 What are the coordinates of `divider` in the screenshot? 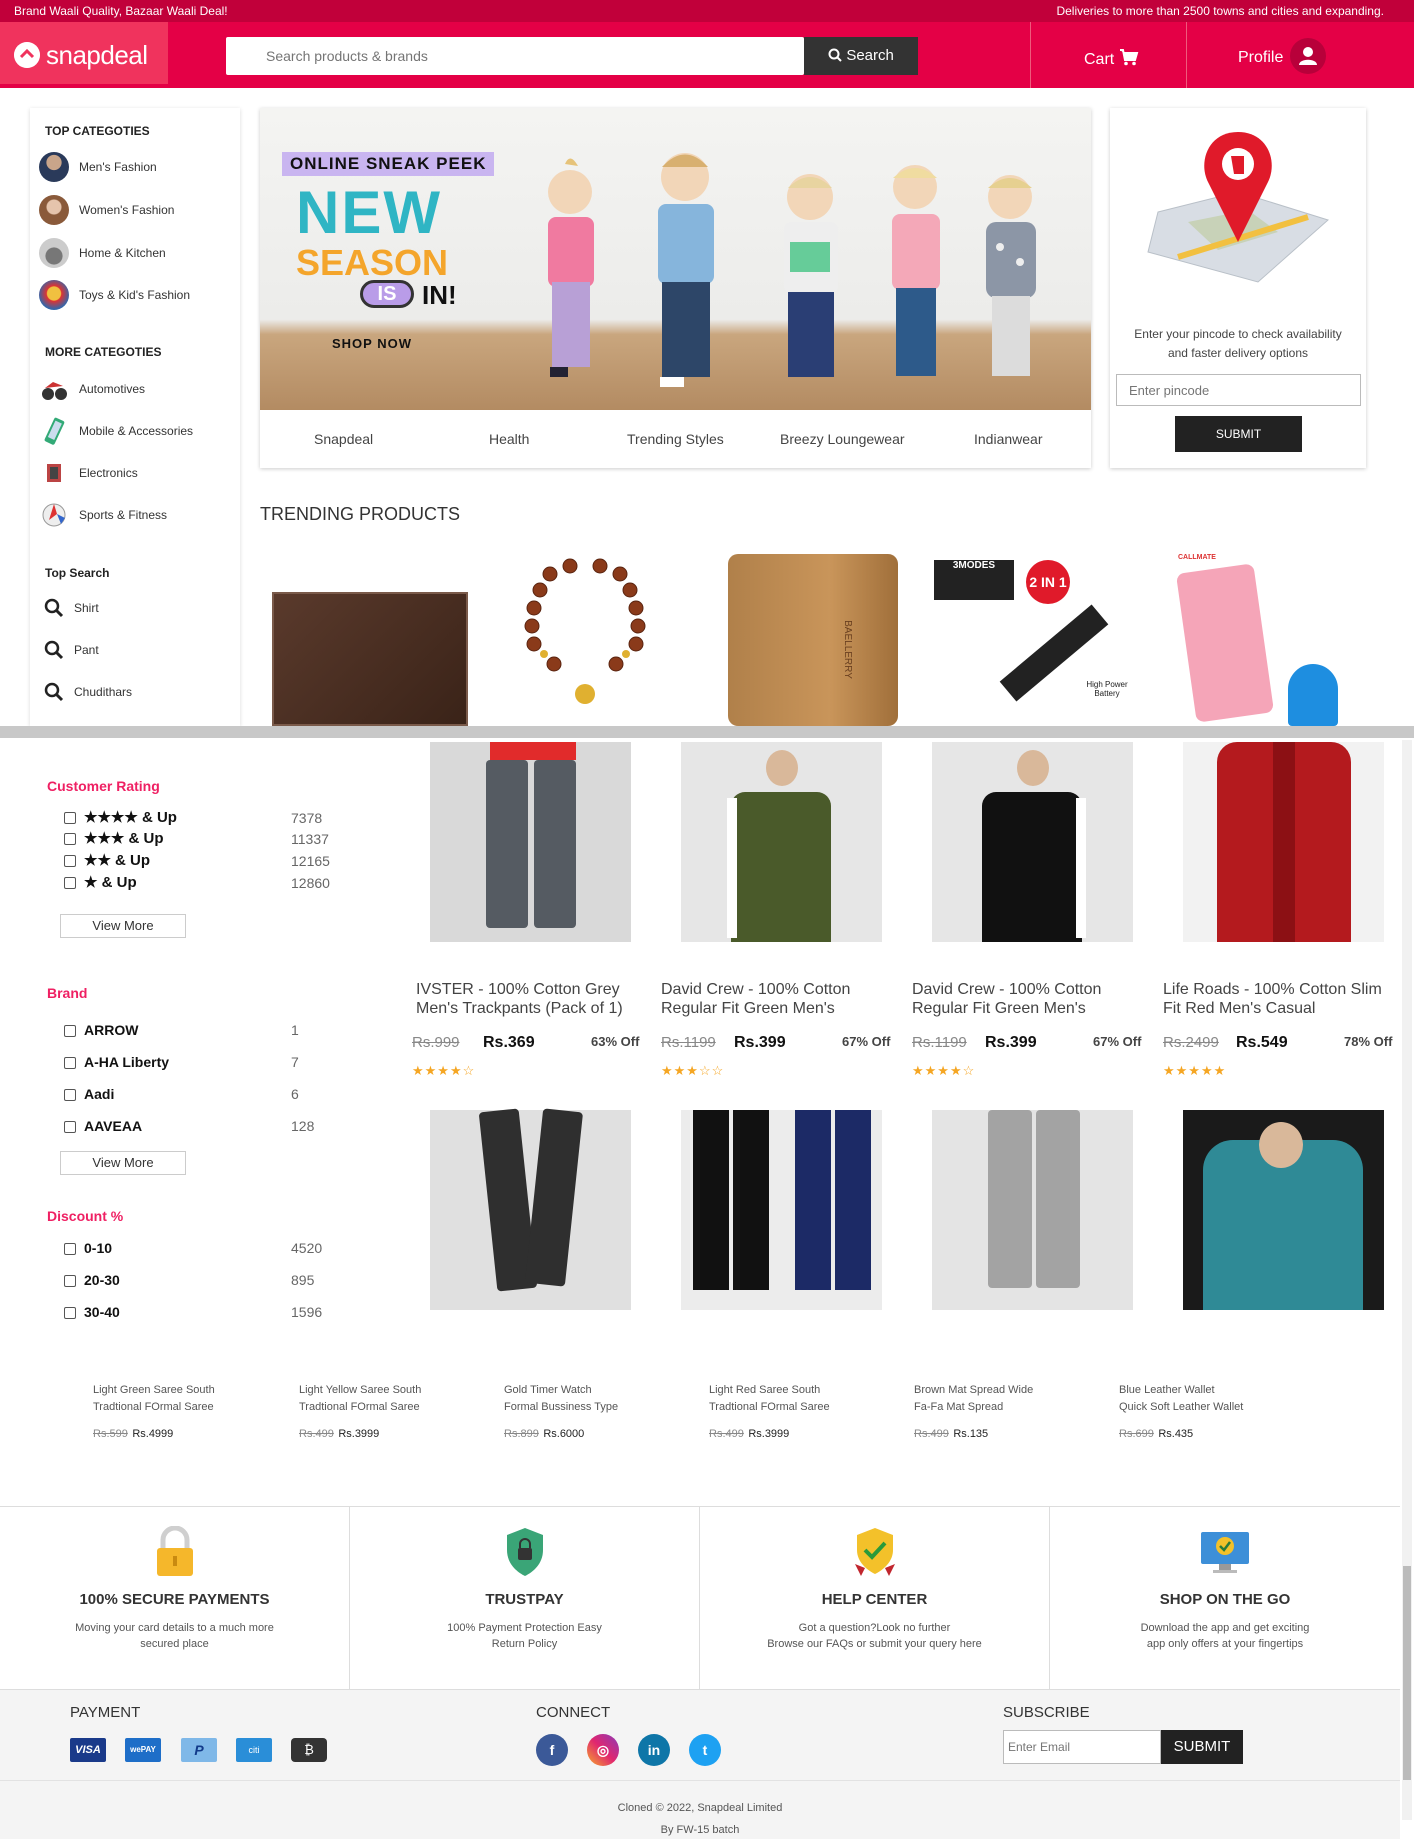 It's located at (1030, 55).